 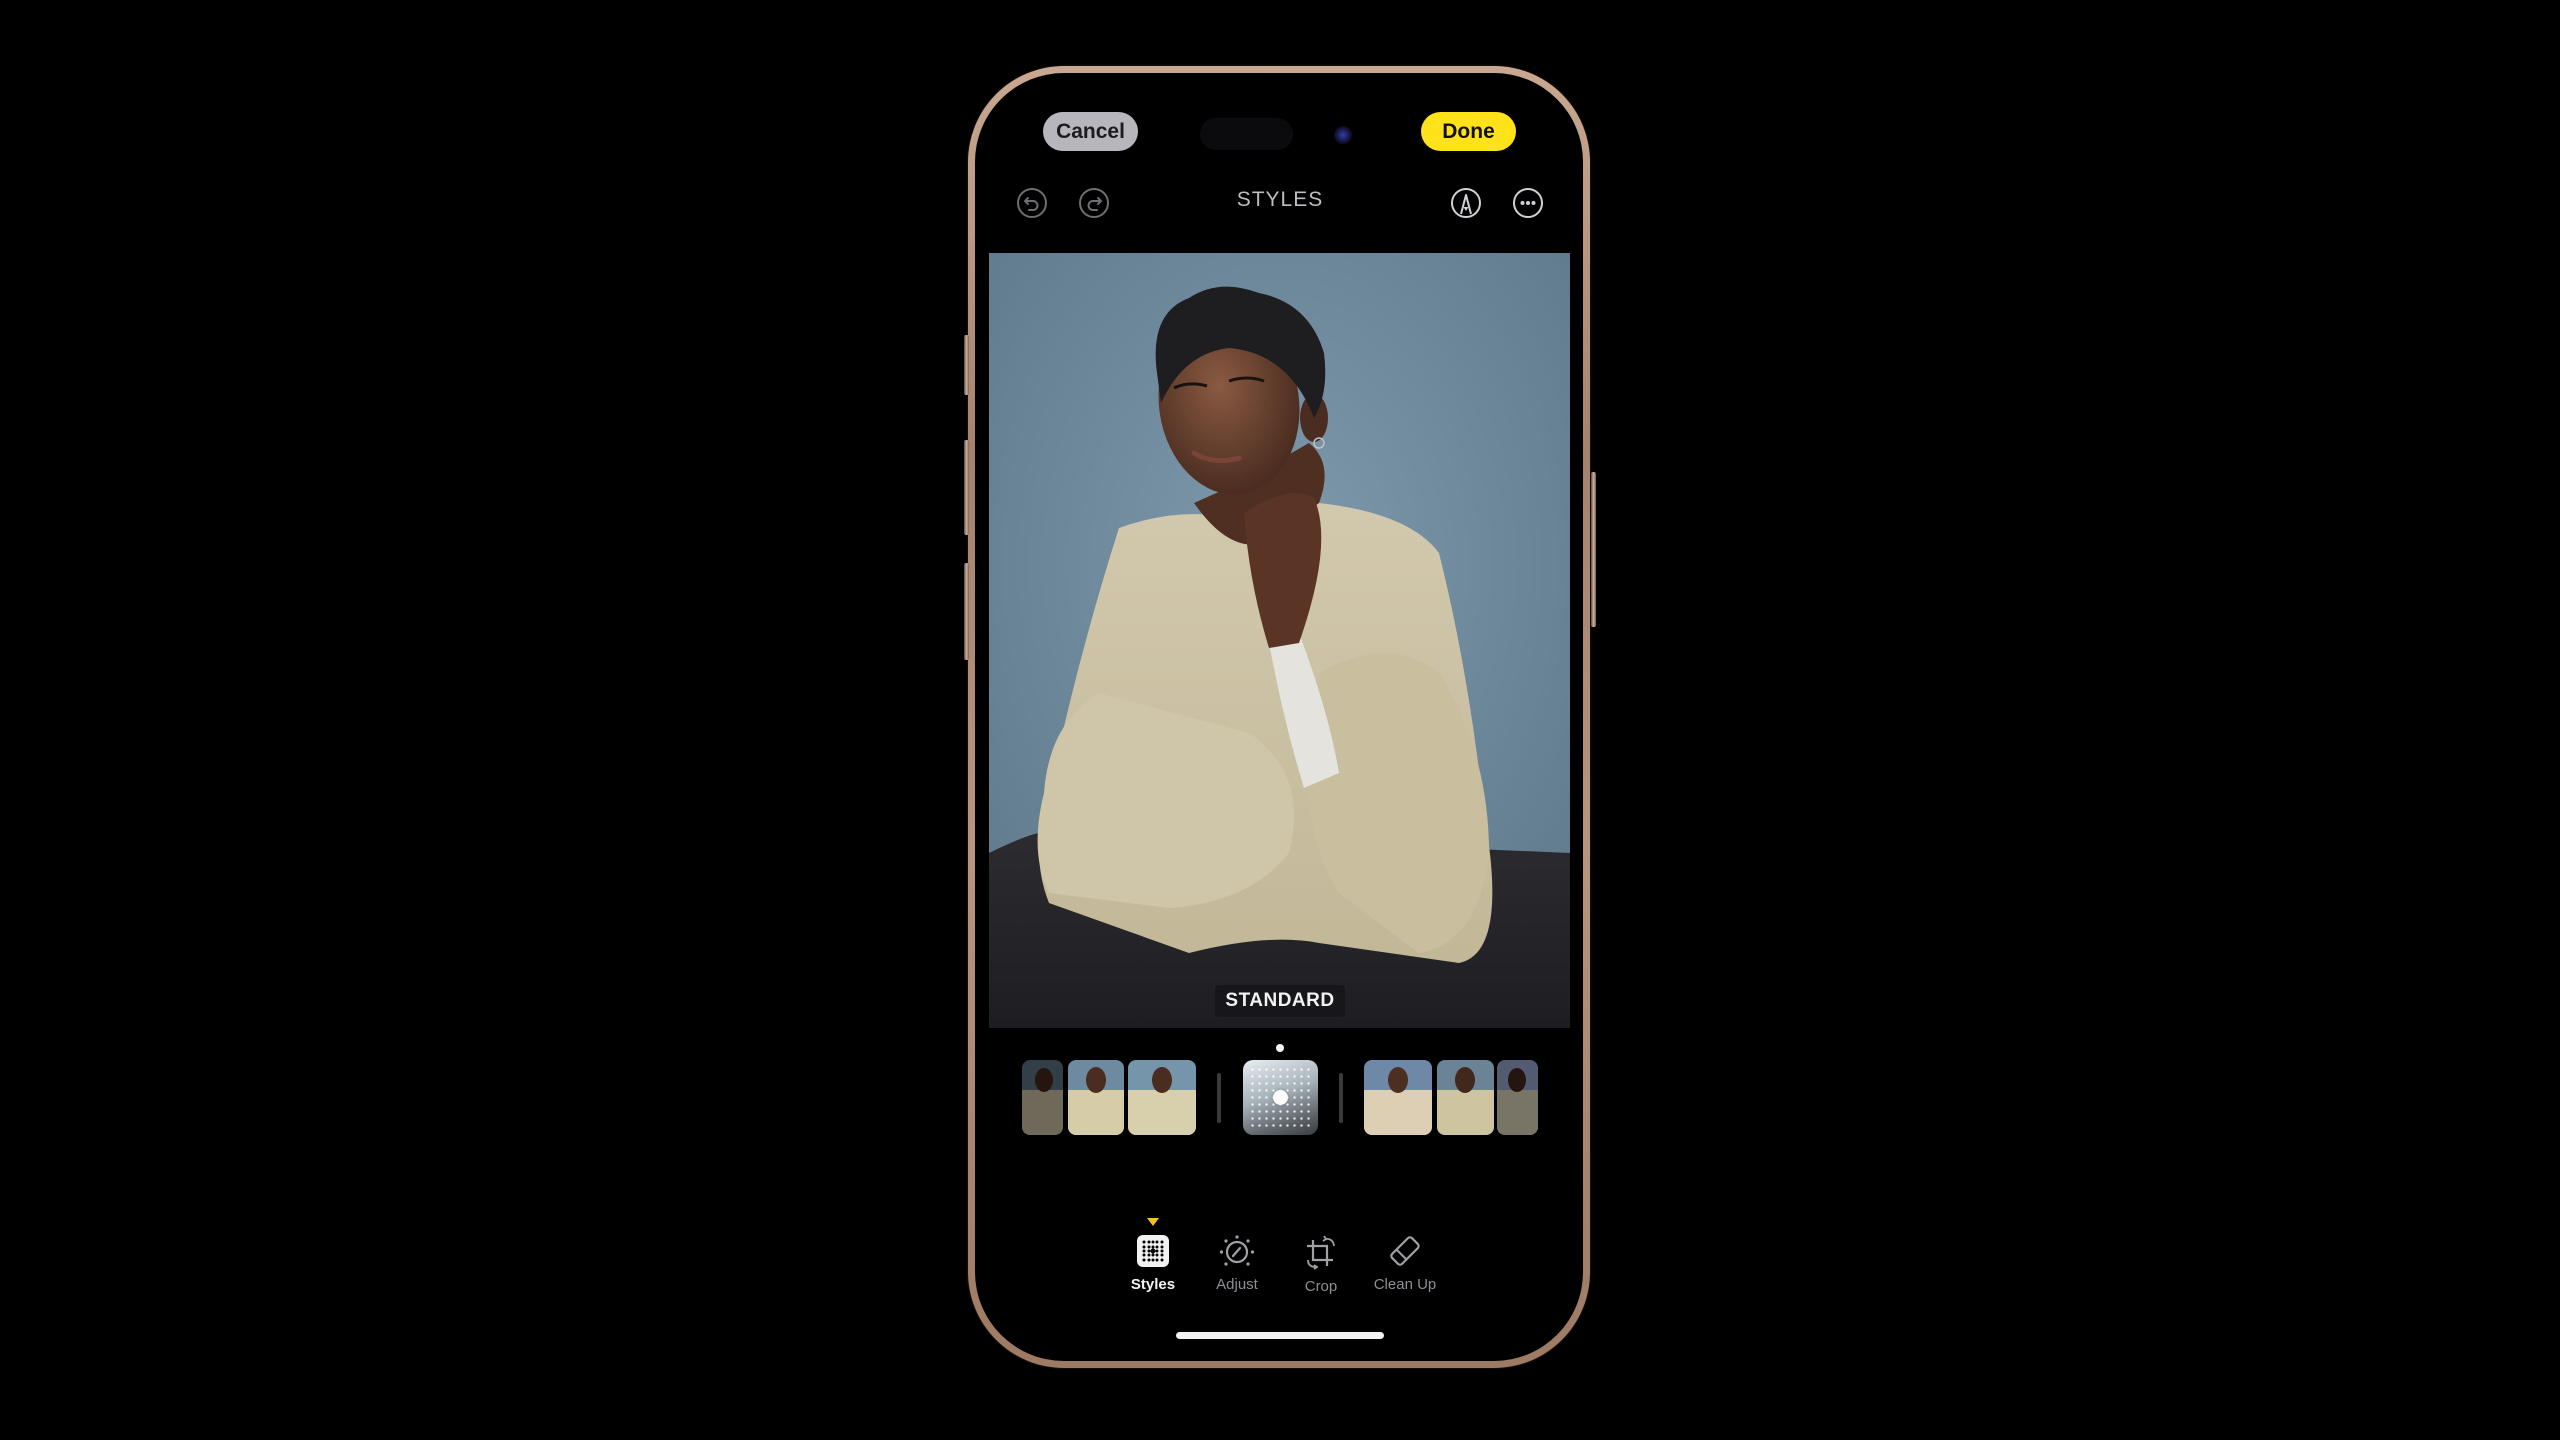 I want to click on front-camera, so click(x=1343, y=135).